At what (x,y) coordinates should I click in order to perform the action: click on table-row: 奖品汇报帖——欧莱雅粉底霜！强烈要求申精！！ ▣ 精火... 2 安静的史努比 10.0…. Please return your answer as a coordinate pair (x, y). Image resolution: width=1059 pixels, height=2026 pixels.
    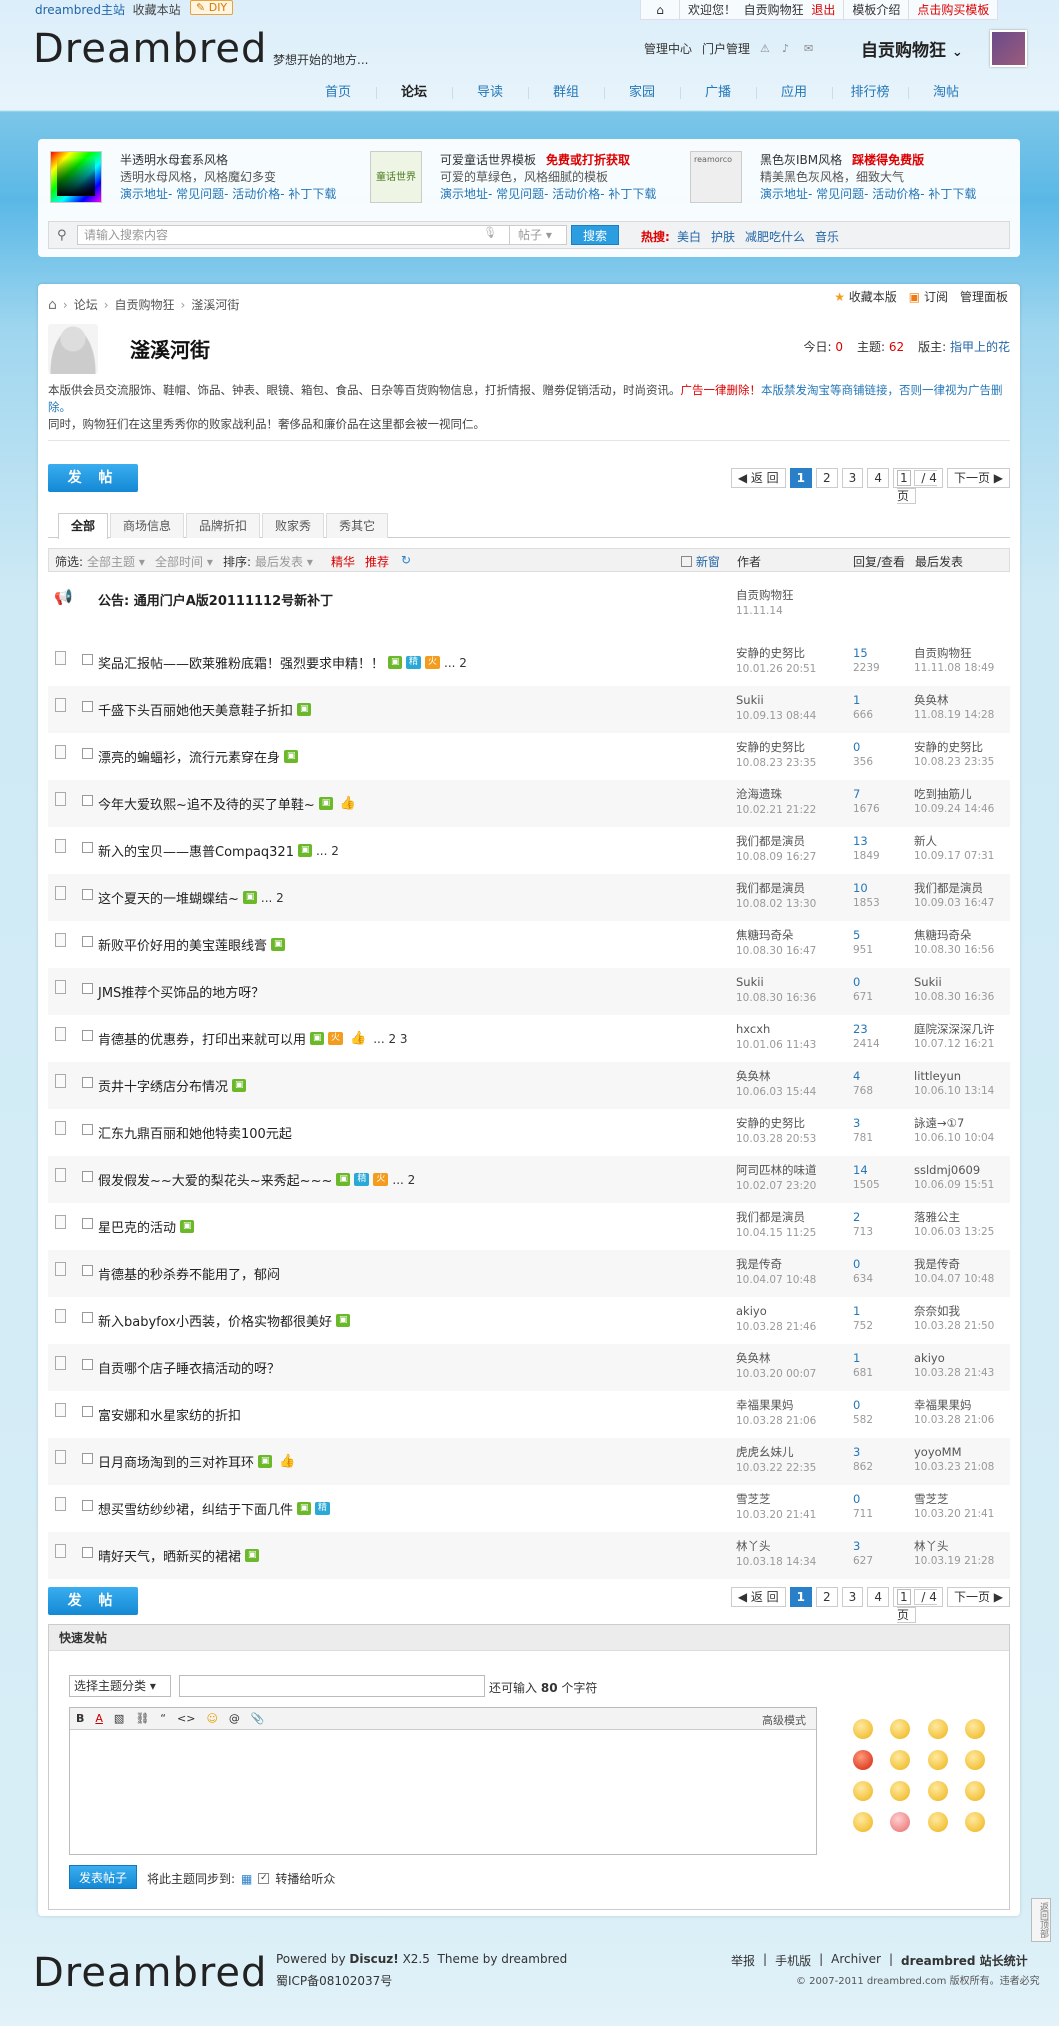
    Looking at the image, I should click on (529, 662).